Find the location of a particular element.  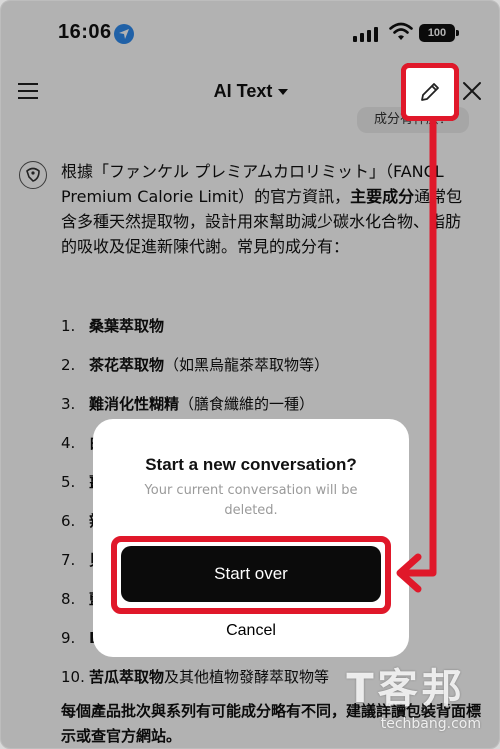

watermark-logo: T客邦 techbang.com is located at coordinates (413, 699).